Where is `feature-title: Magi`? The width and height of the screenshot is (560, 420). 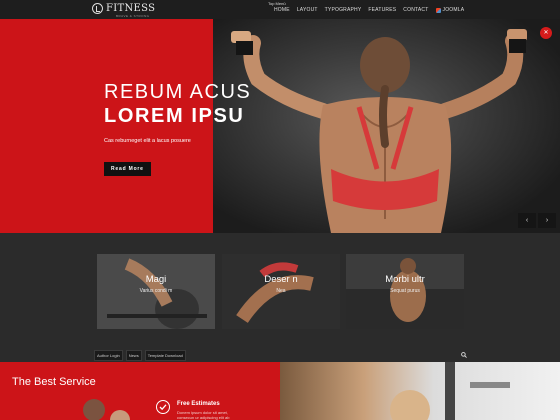
feature-title: Magi is located at coordinates (156, 279).